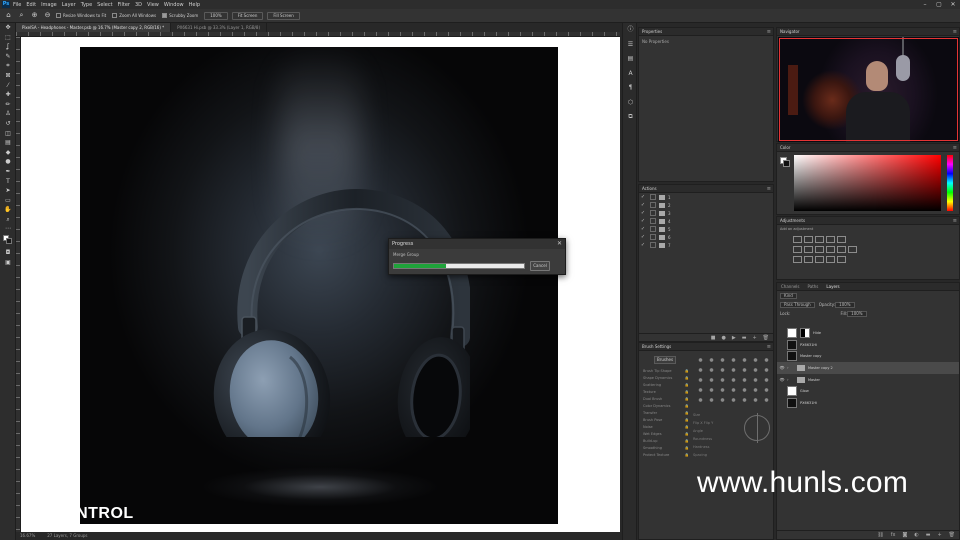 The width and height of the screenshot is (960, 540). Describe the element at coordinates (782, 379) in the screenshot. I see `visibility-eye-icon: 👁` at that location.